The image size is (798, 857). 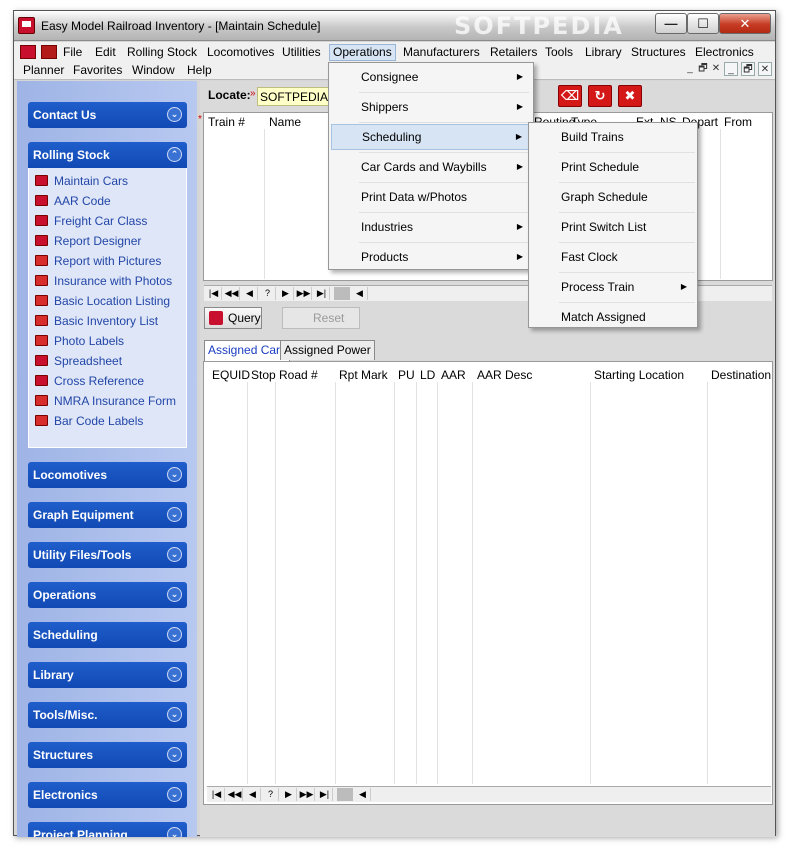 What do you see at coordinates (513, 52) in the screenshot?
I see `menu-retailers: Retailers` at bounding box center [513, 52].